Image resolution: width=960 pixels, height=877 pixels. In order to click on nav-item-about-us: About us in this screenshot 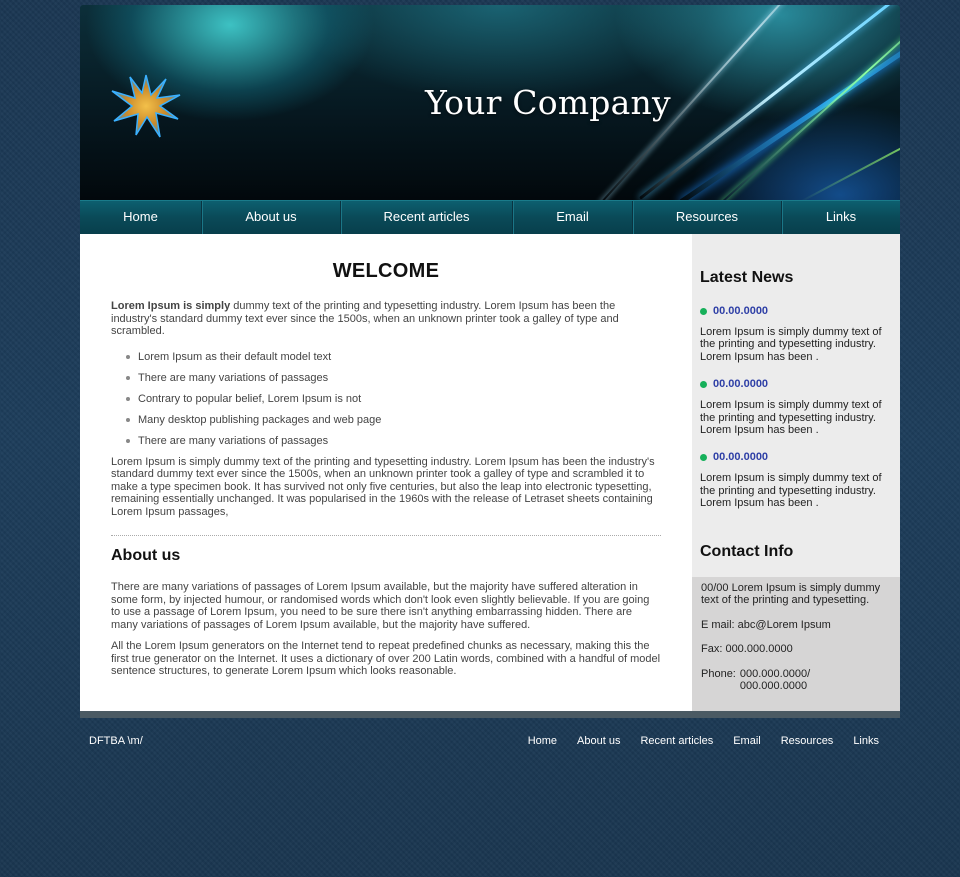, I will do `click(271, 217)`.